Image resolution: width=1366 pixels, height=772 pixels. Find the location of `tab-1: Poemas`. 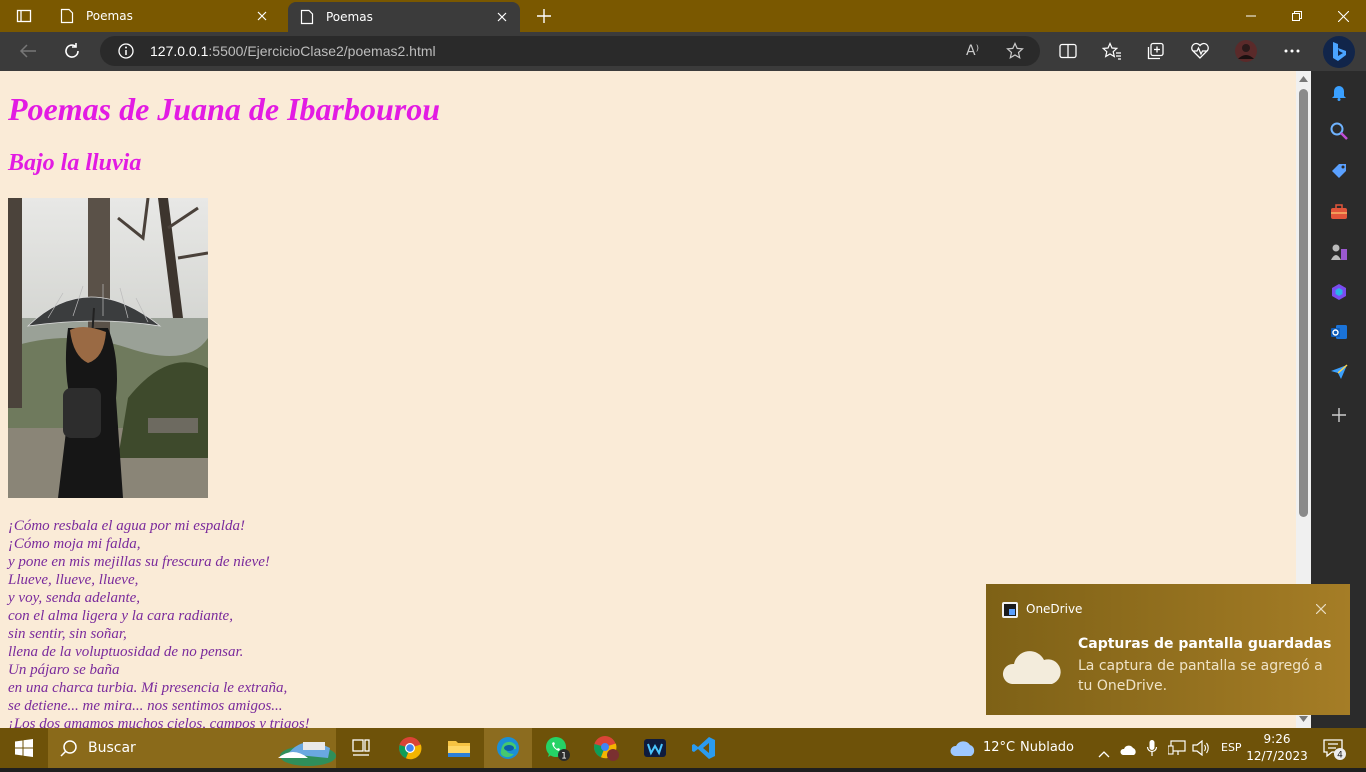

tab-1: Poemas is located at coordinates (164, 16).